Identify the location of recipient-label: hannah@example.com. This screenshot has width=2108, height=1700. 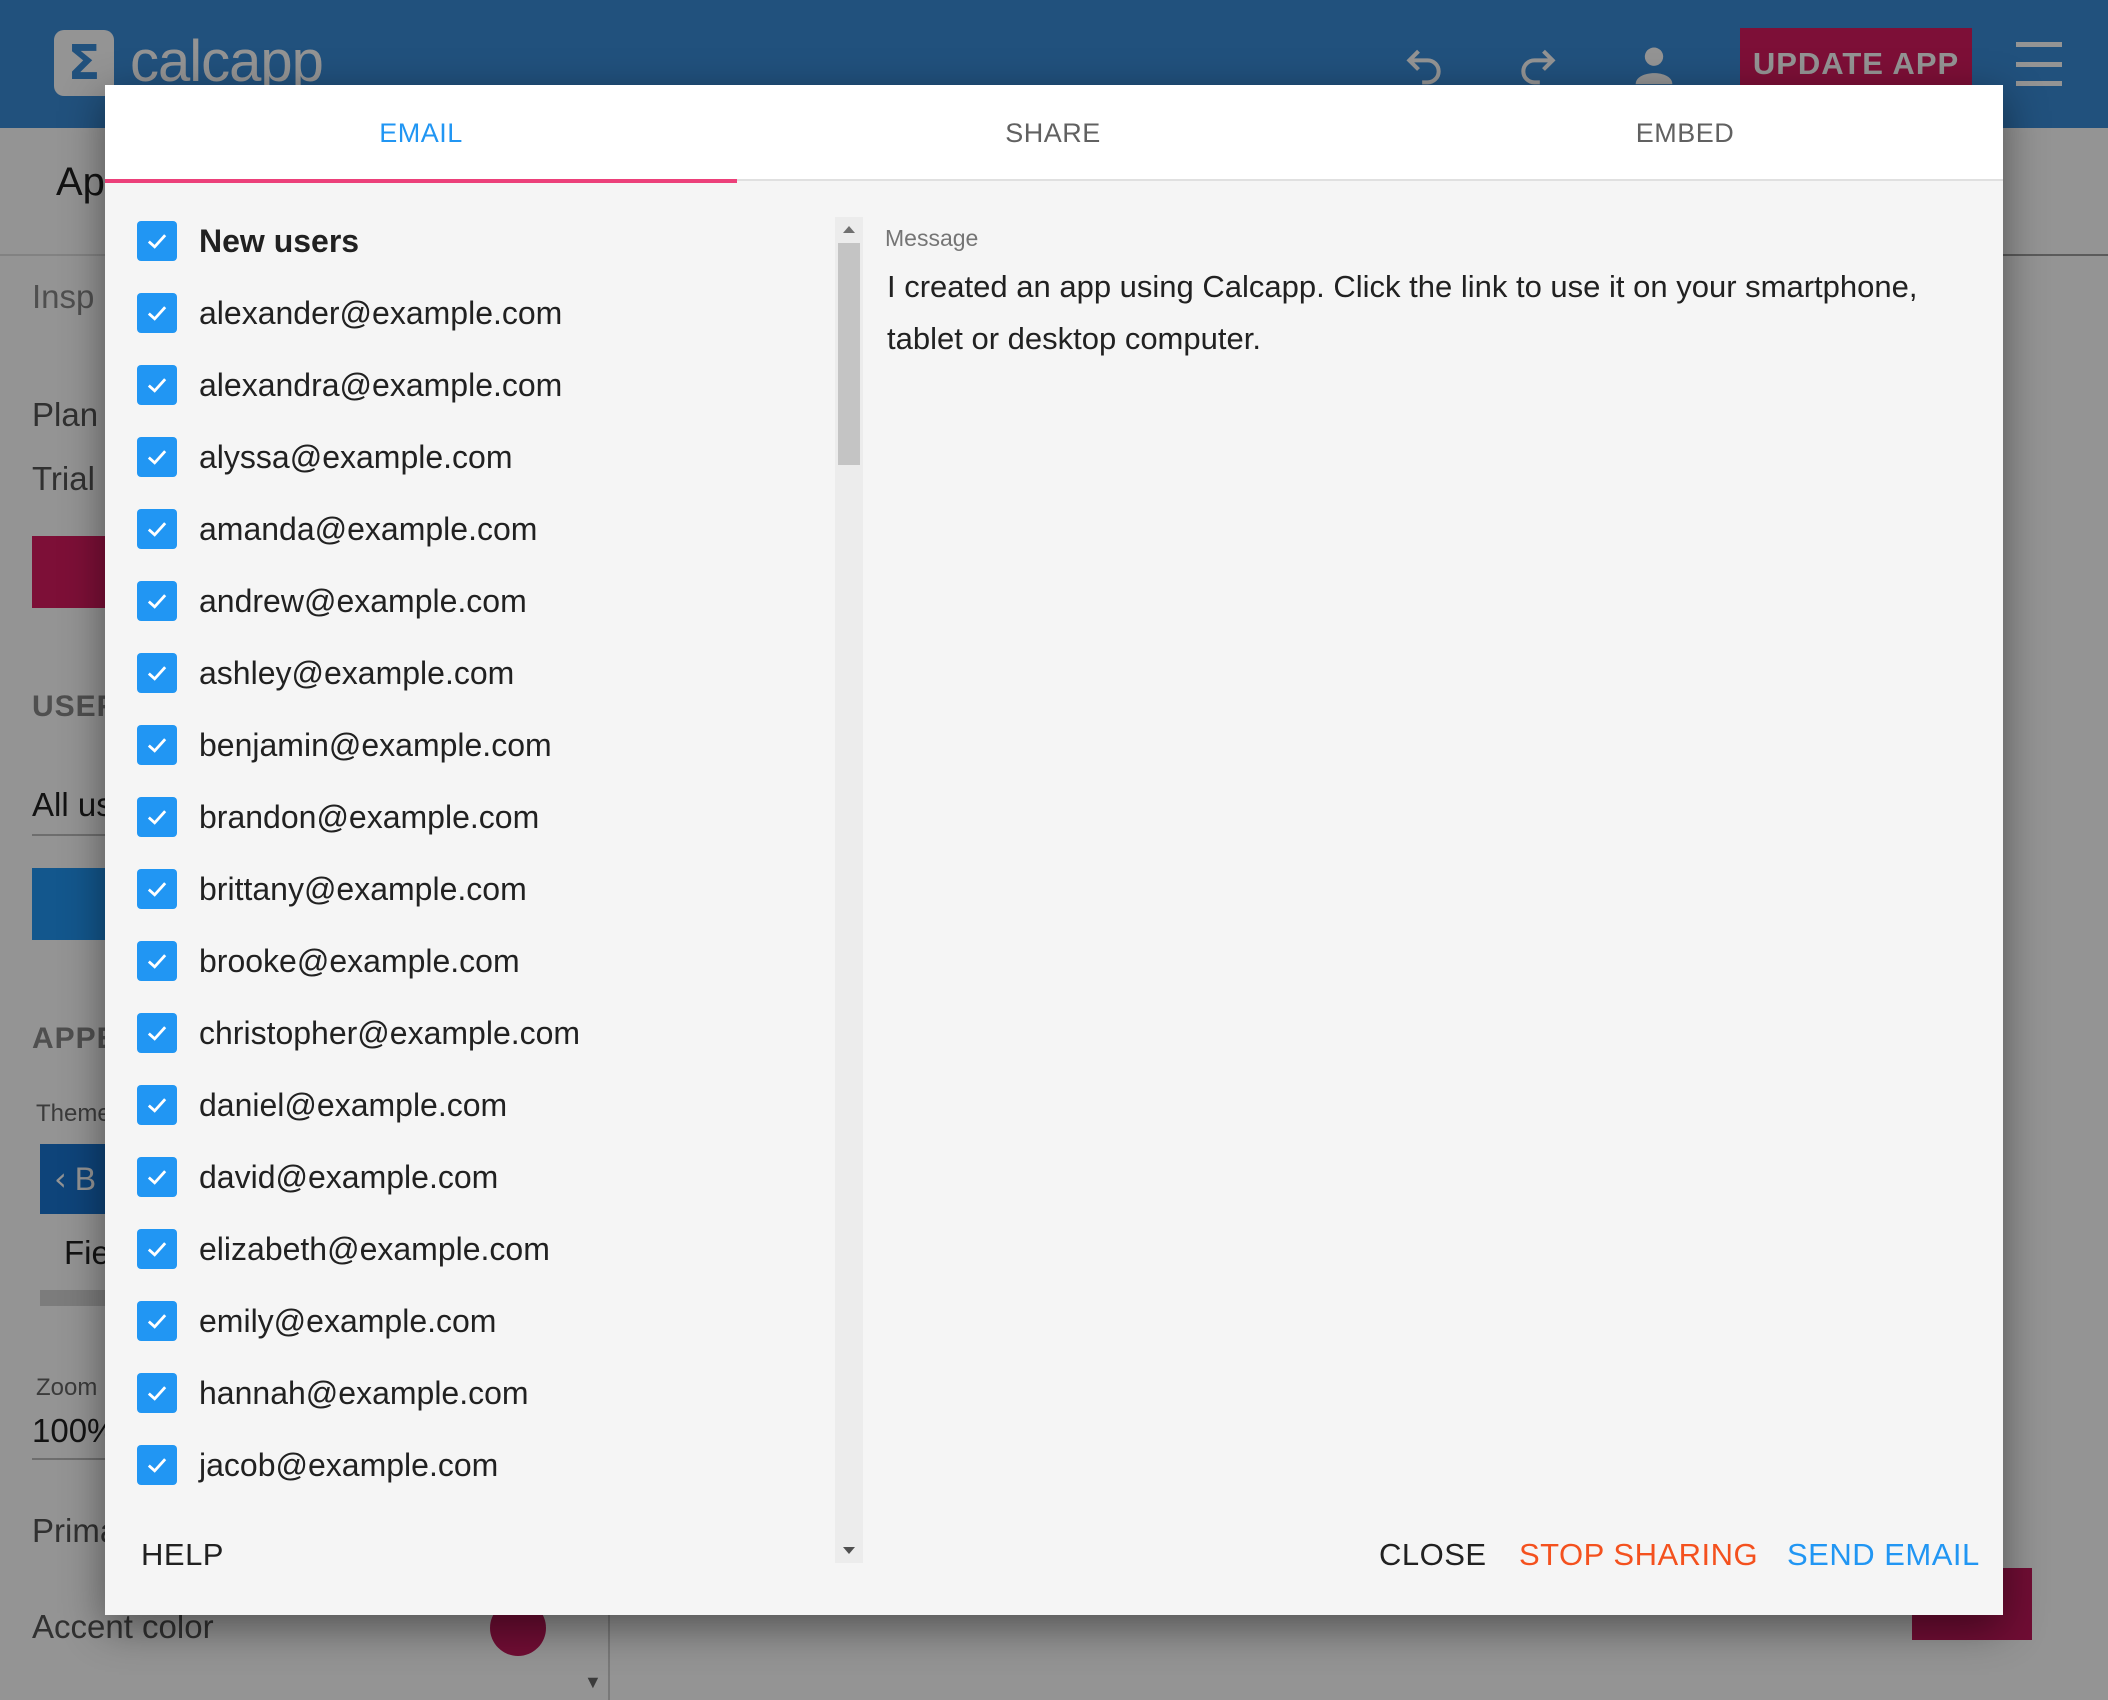
(364, 1392).